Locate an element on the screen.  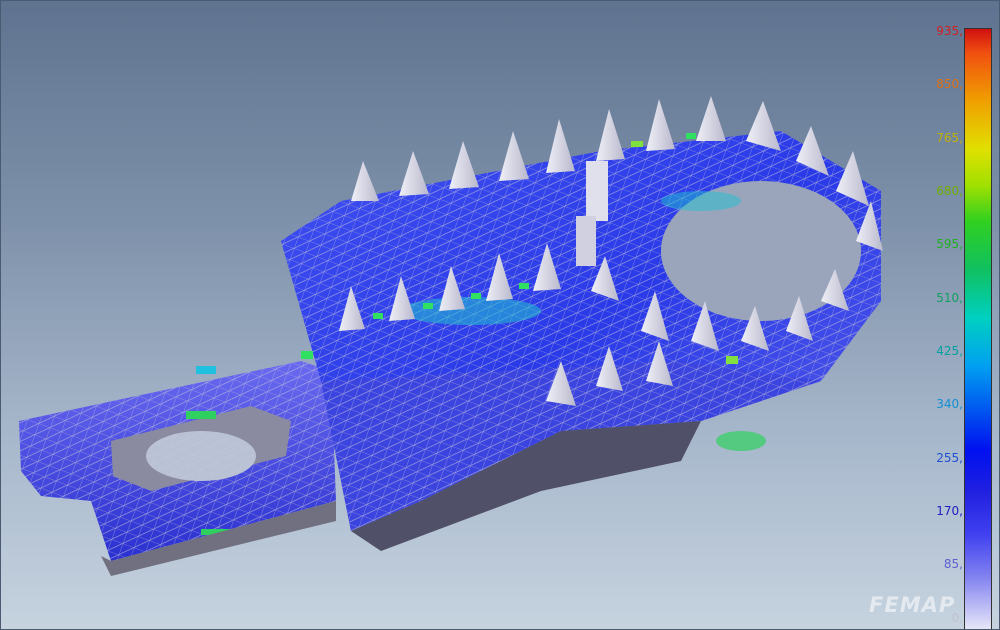
legend-label-170: 170, is located at coordinates (949, 511).